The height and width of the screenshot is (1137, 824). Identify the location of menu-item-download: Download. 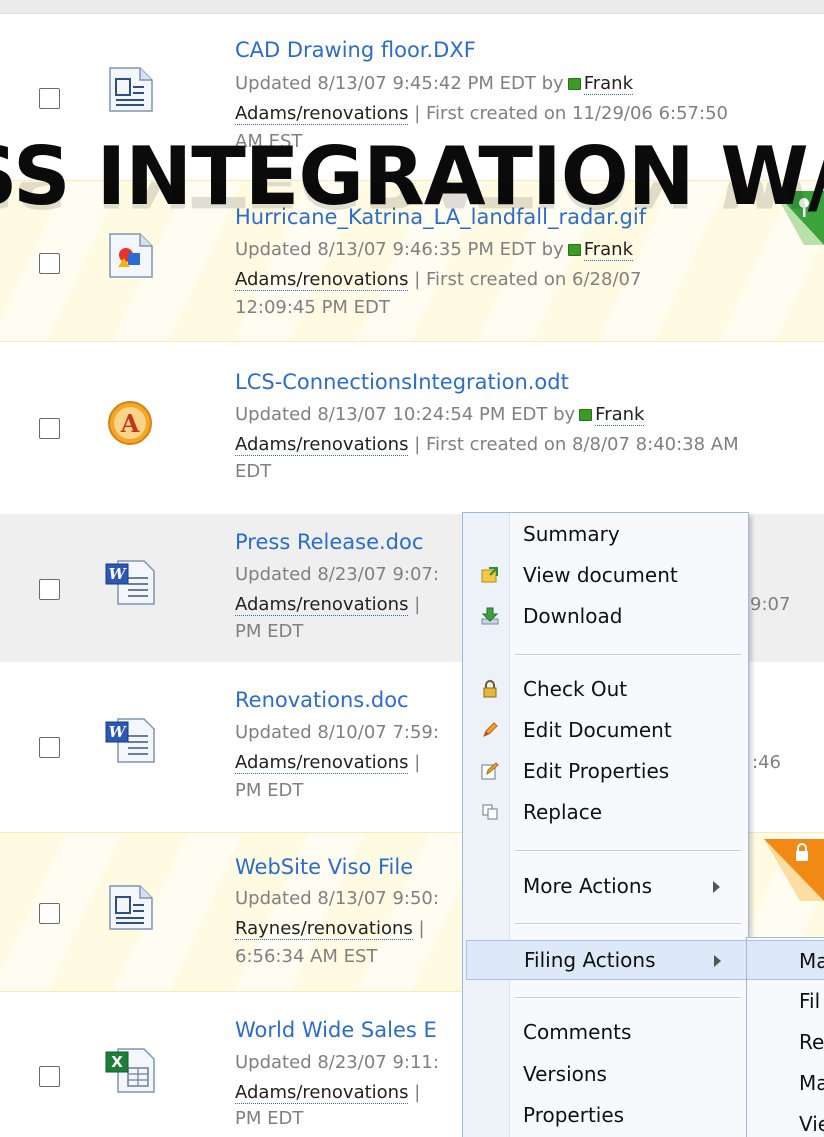
(605, 617).